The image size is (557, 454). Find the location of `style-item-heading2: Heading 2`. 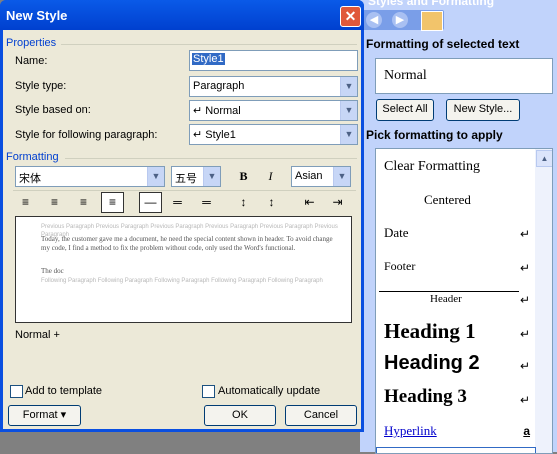

style-item-heading2: Heading 2 is located at coordinates (432, 363).